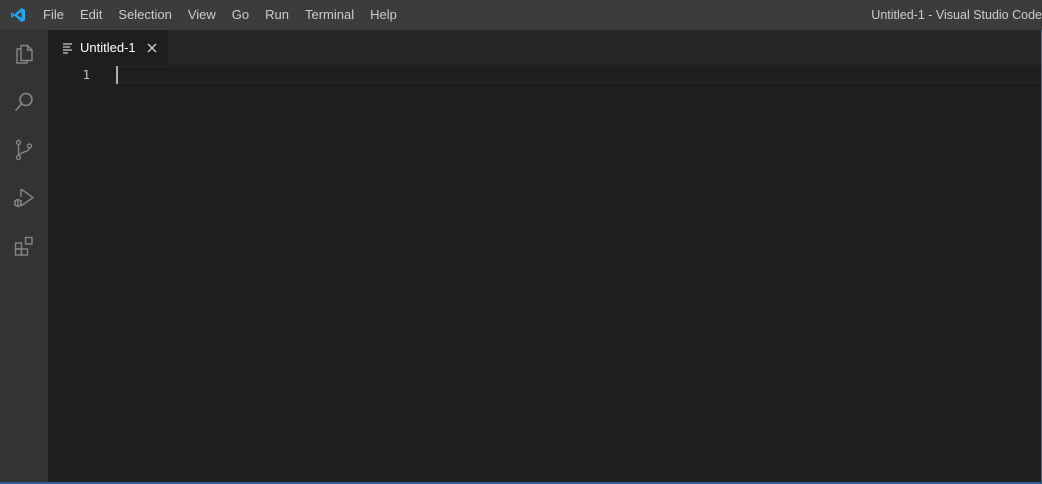 This screenshot has height=484, width=1042. What do you see at coordinates (202, 15) in the screenshot?
I see `menu-view: View` at bounding box center [202, 15].